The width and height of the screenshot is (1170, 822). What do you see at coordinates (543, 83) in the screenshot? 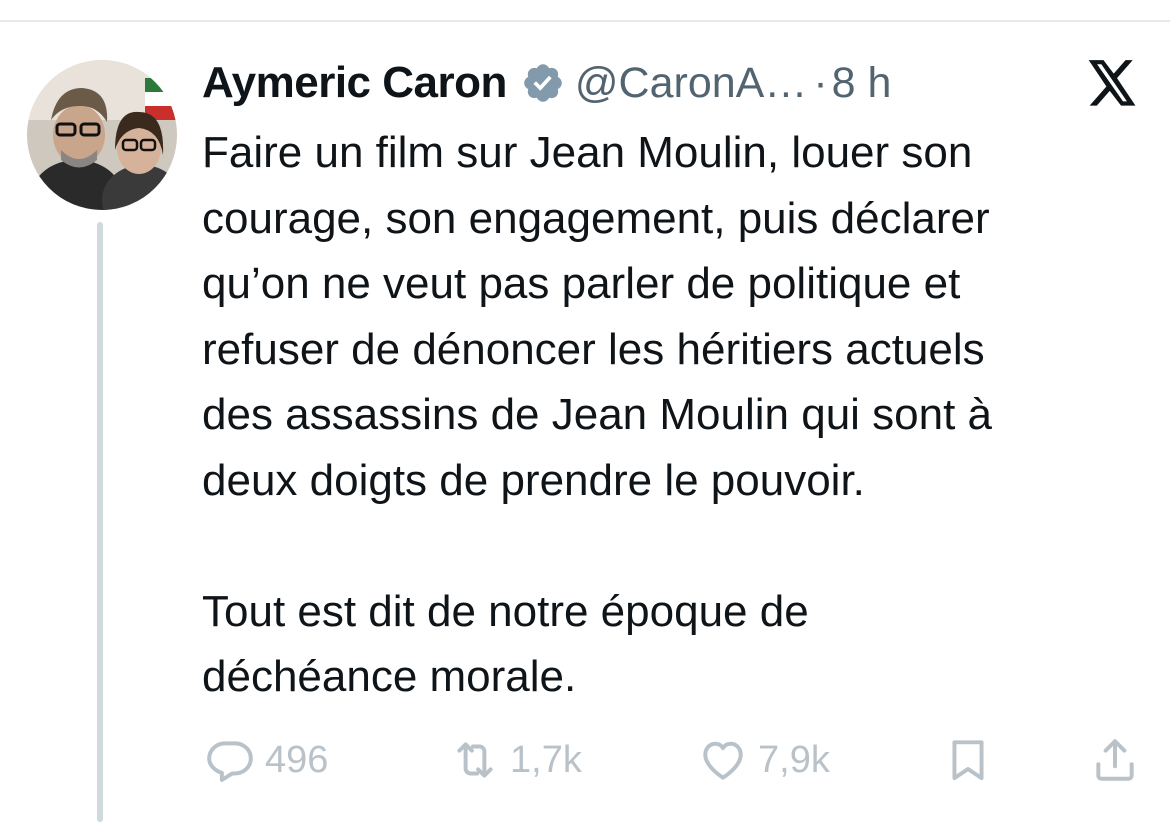
I see `verified-badge-icon` at bounding box center [543, 83].